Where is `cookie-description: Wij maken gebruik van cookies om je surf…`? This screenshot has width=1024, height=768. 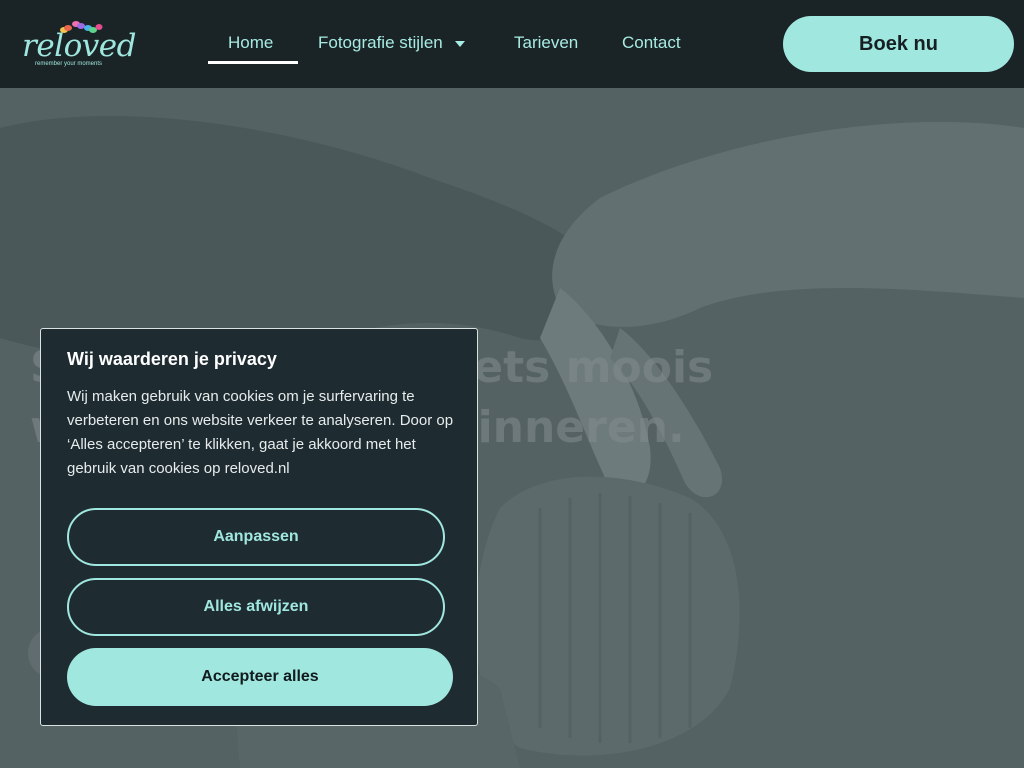 cookie-description: Wij maken gebruik van cookies om je surf… is located at coordinates (260, 432).